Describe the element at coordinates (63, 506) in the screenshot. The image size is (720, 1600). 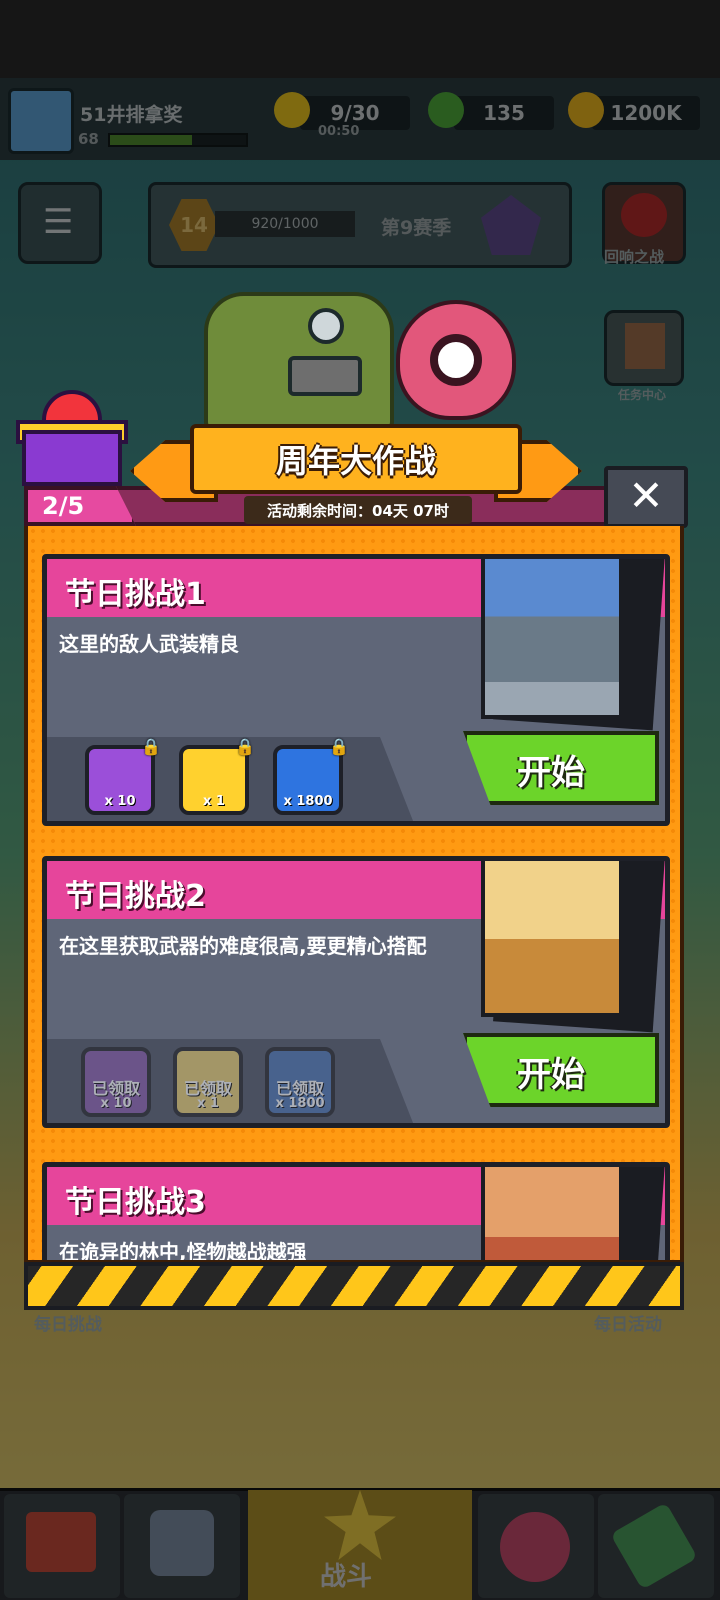
I see `event-progress: 2/5` at that location.